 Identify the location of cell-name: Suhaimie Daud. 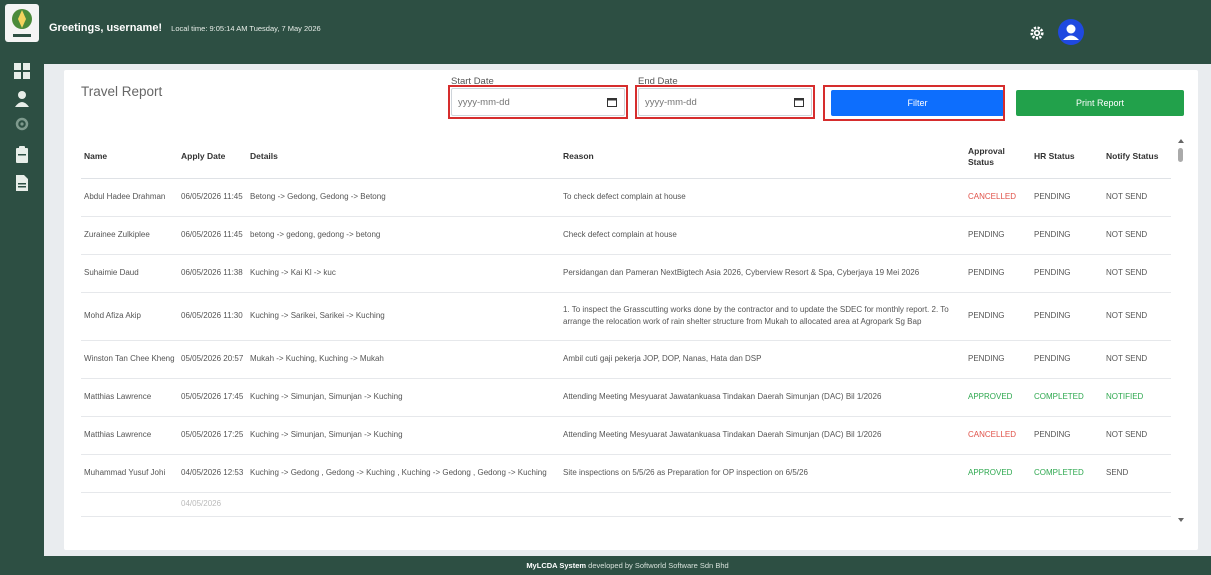
(129, 273).